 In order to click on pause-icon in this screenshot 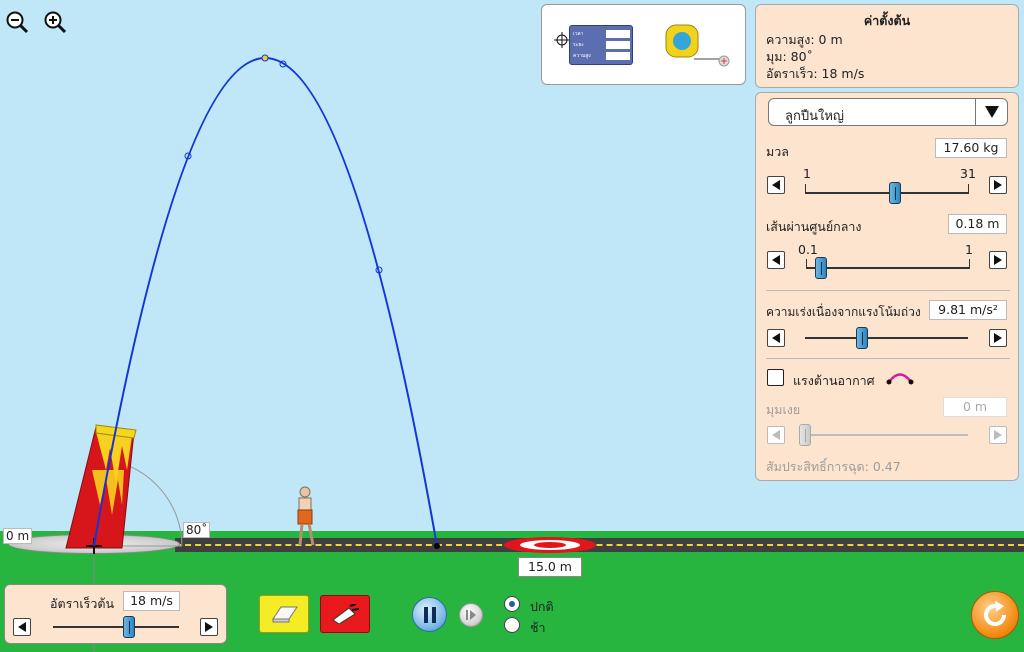, I will do `click(429, 614)`.